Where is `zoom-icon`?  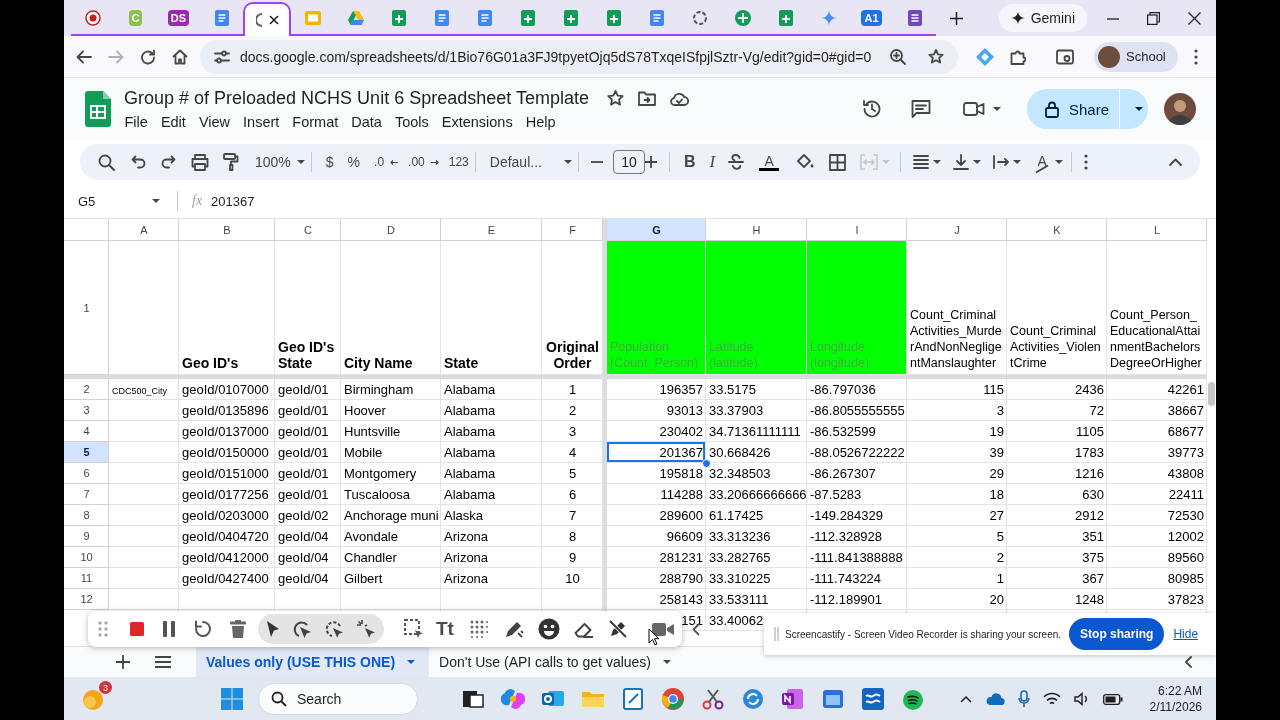
zoom-icon is located at coordinates (898, 56).